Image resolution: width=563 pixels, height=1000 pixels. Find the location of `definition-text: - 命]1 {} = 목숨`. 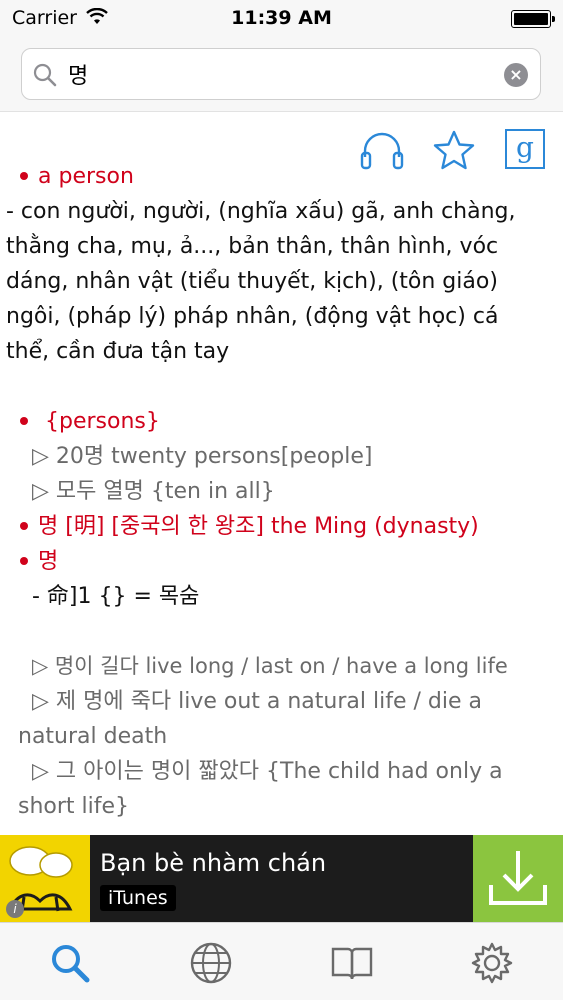

definition-text: - 命]1 {} = 목숨 is located at coordinates (116, 596).